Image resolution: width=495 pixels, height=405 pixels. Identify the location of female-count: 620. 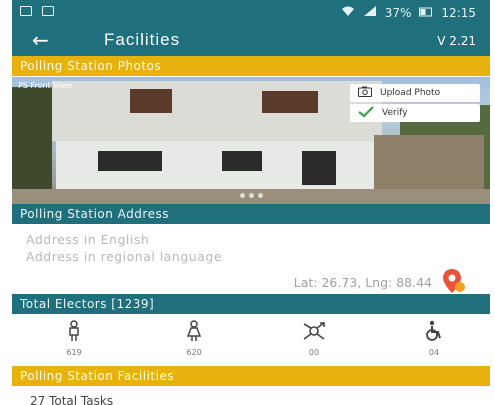
(194, 352).